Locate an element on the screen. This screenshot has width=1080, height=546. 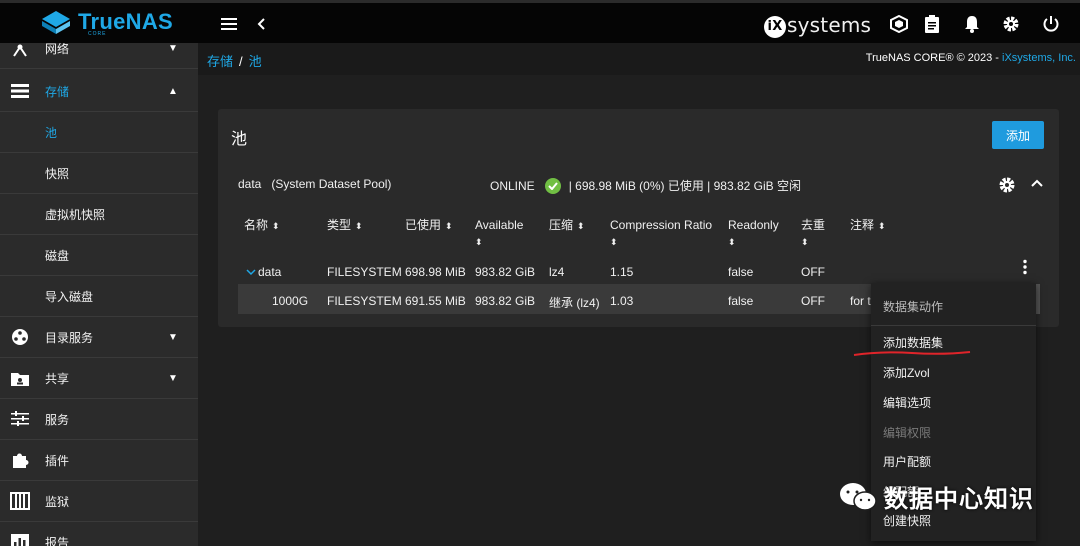
ixsystems-link: iXsystems, Inc. is located at coordinates (1039, 58).